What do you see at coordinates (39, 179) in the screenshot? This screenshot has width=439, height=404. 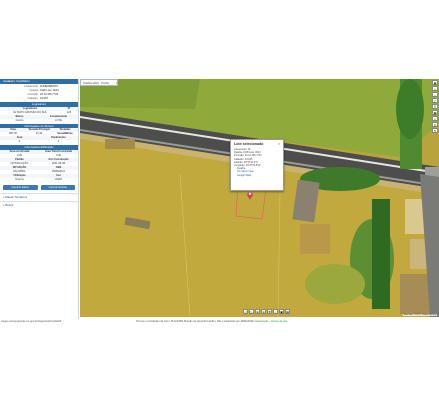 I see `edif-row-4: Terreno VAZIO` at bounding box center [39, 179].